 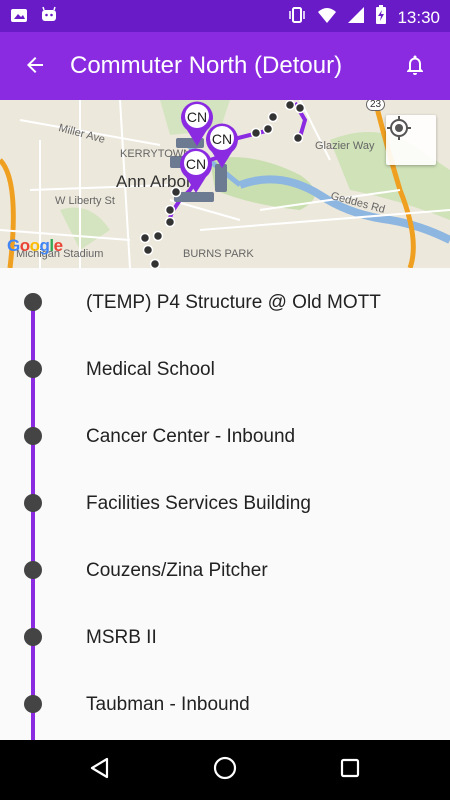 I want to click on app-bar: Commuter North (Detour), so click(x=225, y=66).